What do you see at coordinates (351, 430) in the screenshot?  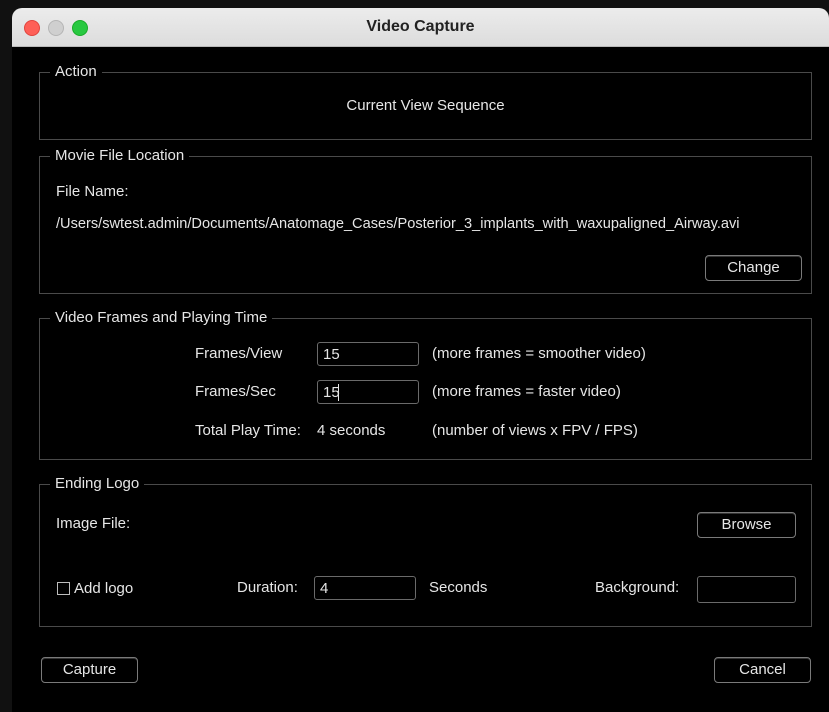 I see `total-play-time-value: 4 seconds` at bounding box center [351, 430].